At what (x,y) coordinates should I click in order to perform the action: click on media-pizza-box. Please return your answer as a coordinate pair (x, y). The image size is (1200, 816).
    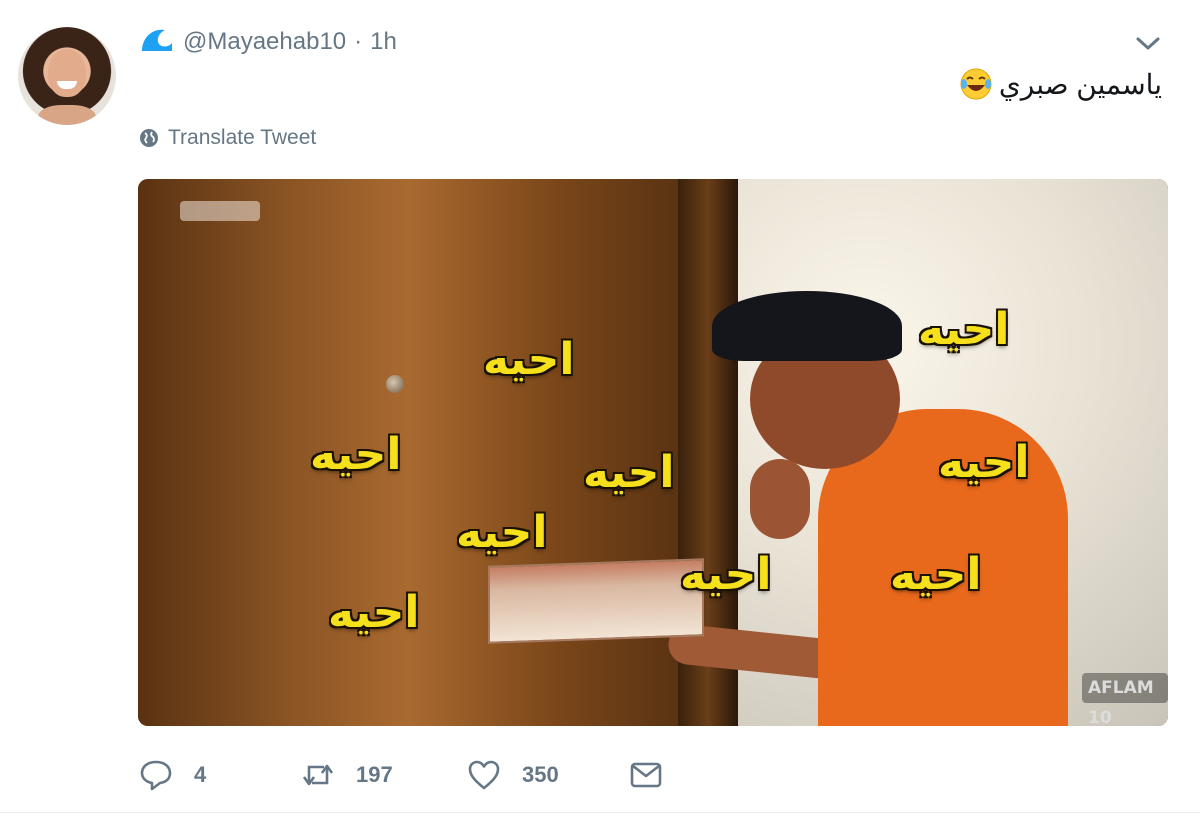
    Looking at the image, I should click on (596, 601).